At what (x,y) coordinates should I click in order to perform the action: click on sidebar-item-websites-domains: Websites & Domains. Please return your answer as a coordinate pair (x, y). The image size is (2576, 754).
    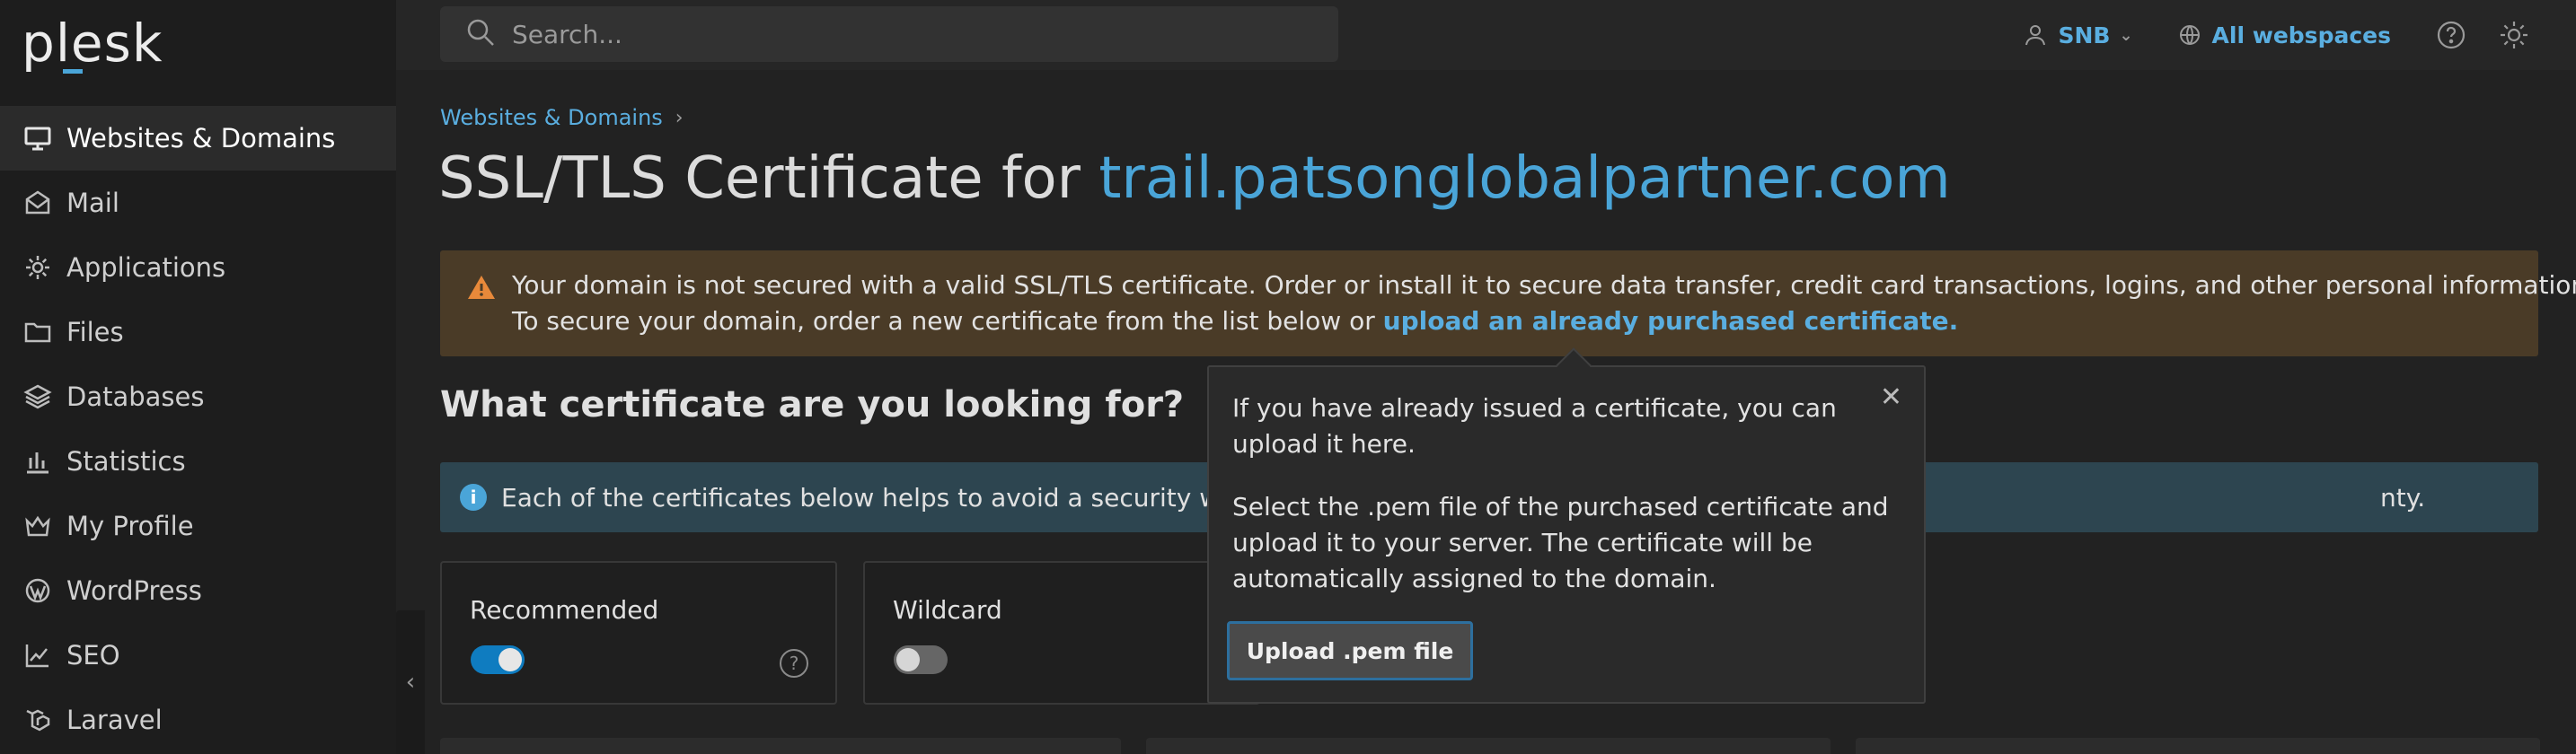
    Looking at the image, I should click on (198, 138).